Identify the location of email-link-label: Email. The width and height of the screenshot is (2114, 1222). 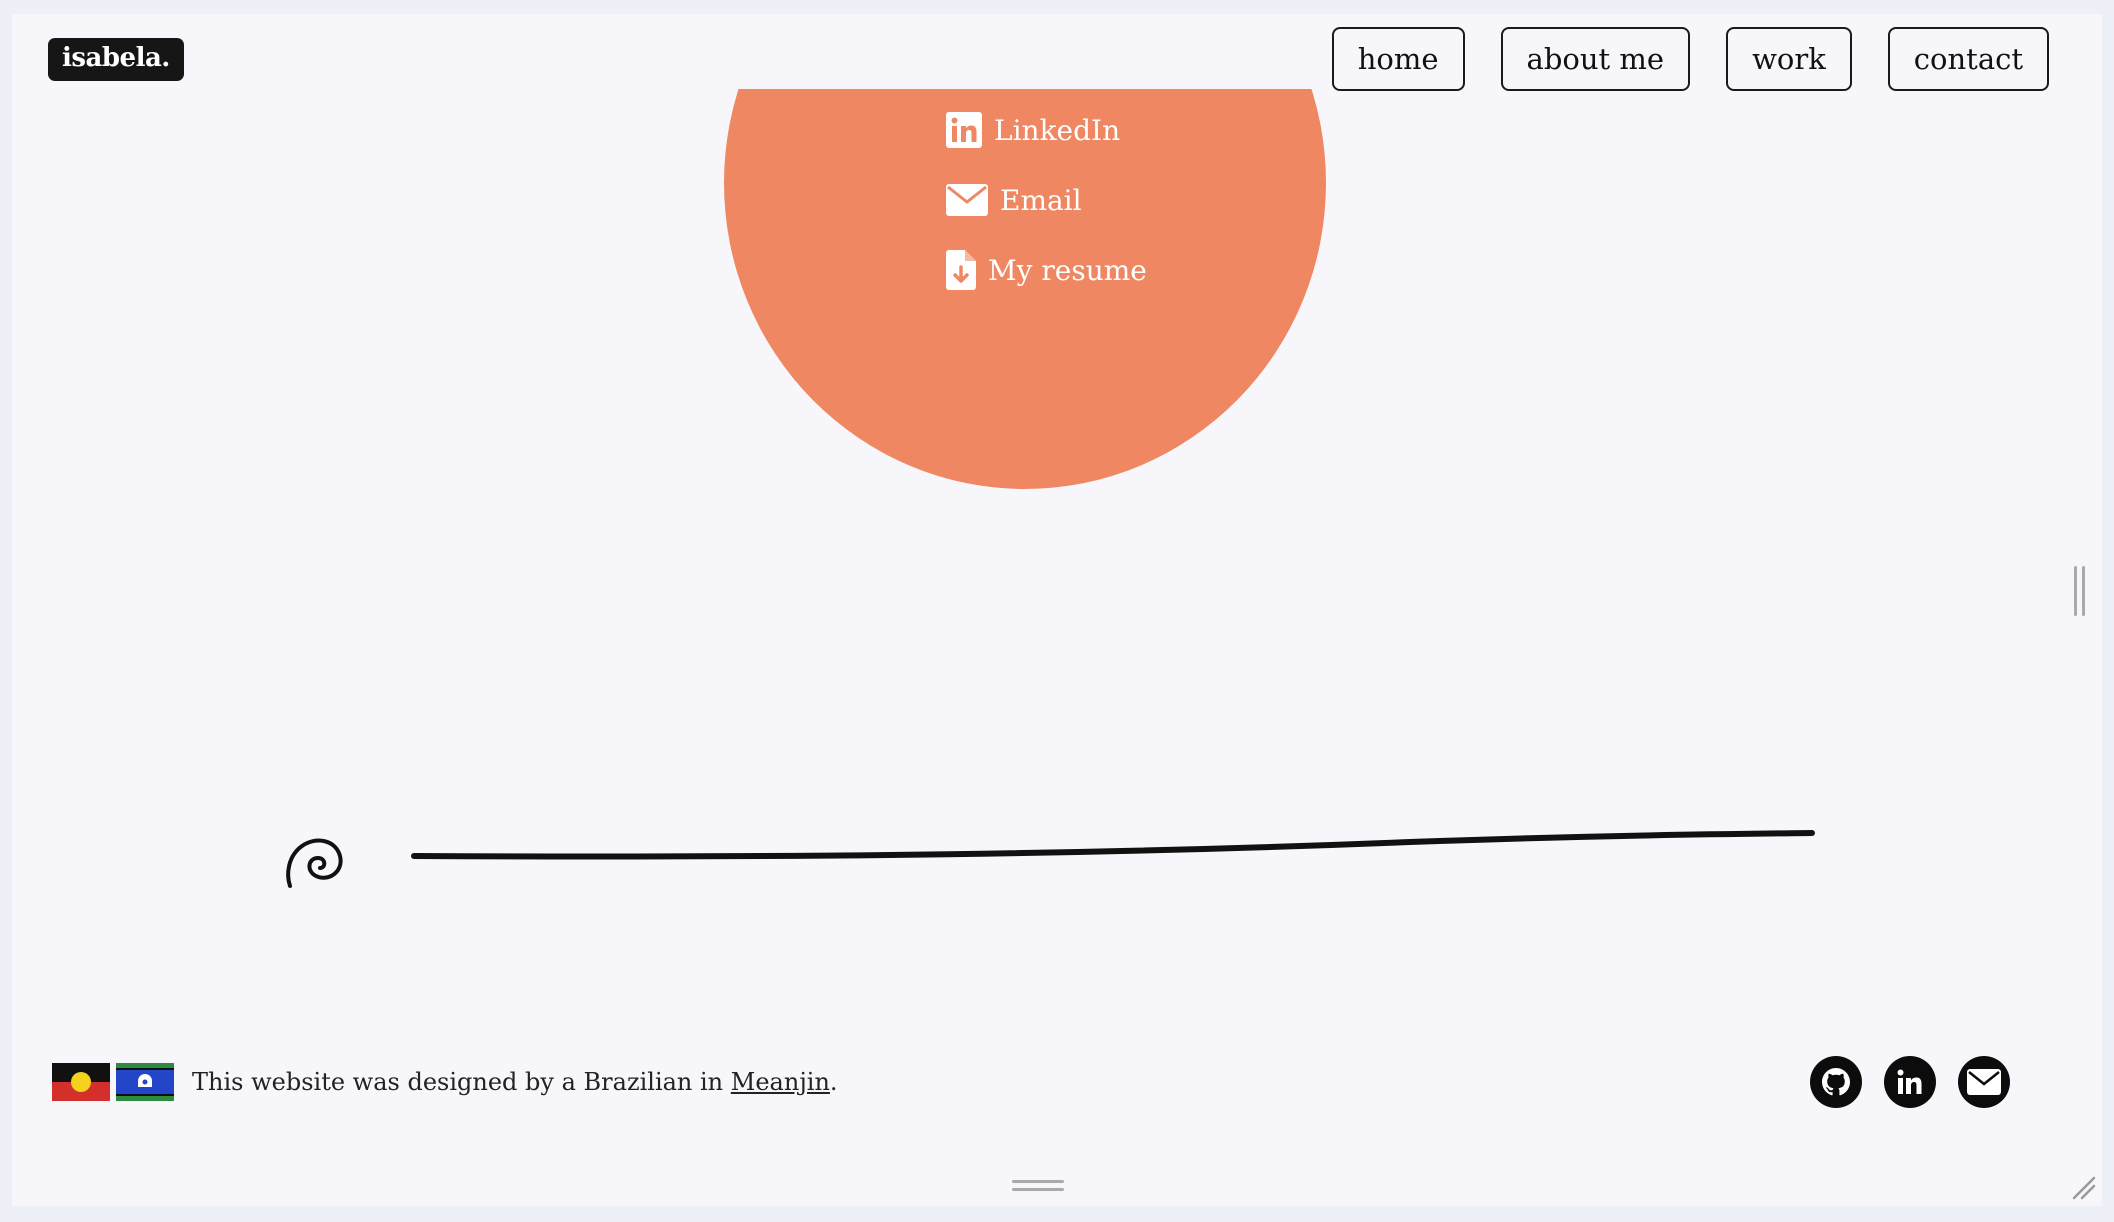
(1041, 200).